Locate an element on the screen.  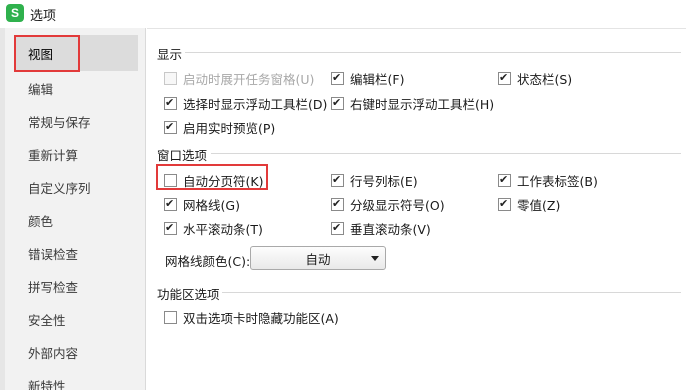
section-title-window-options: 窗口选项 is located at coordinates (182, 155).